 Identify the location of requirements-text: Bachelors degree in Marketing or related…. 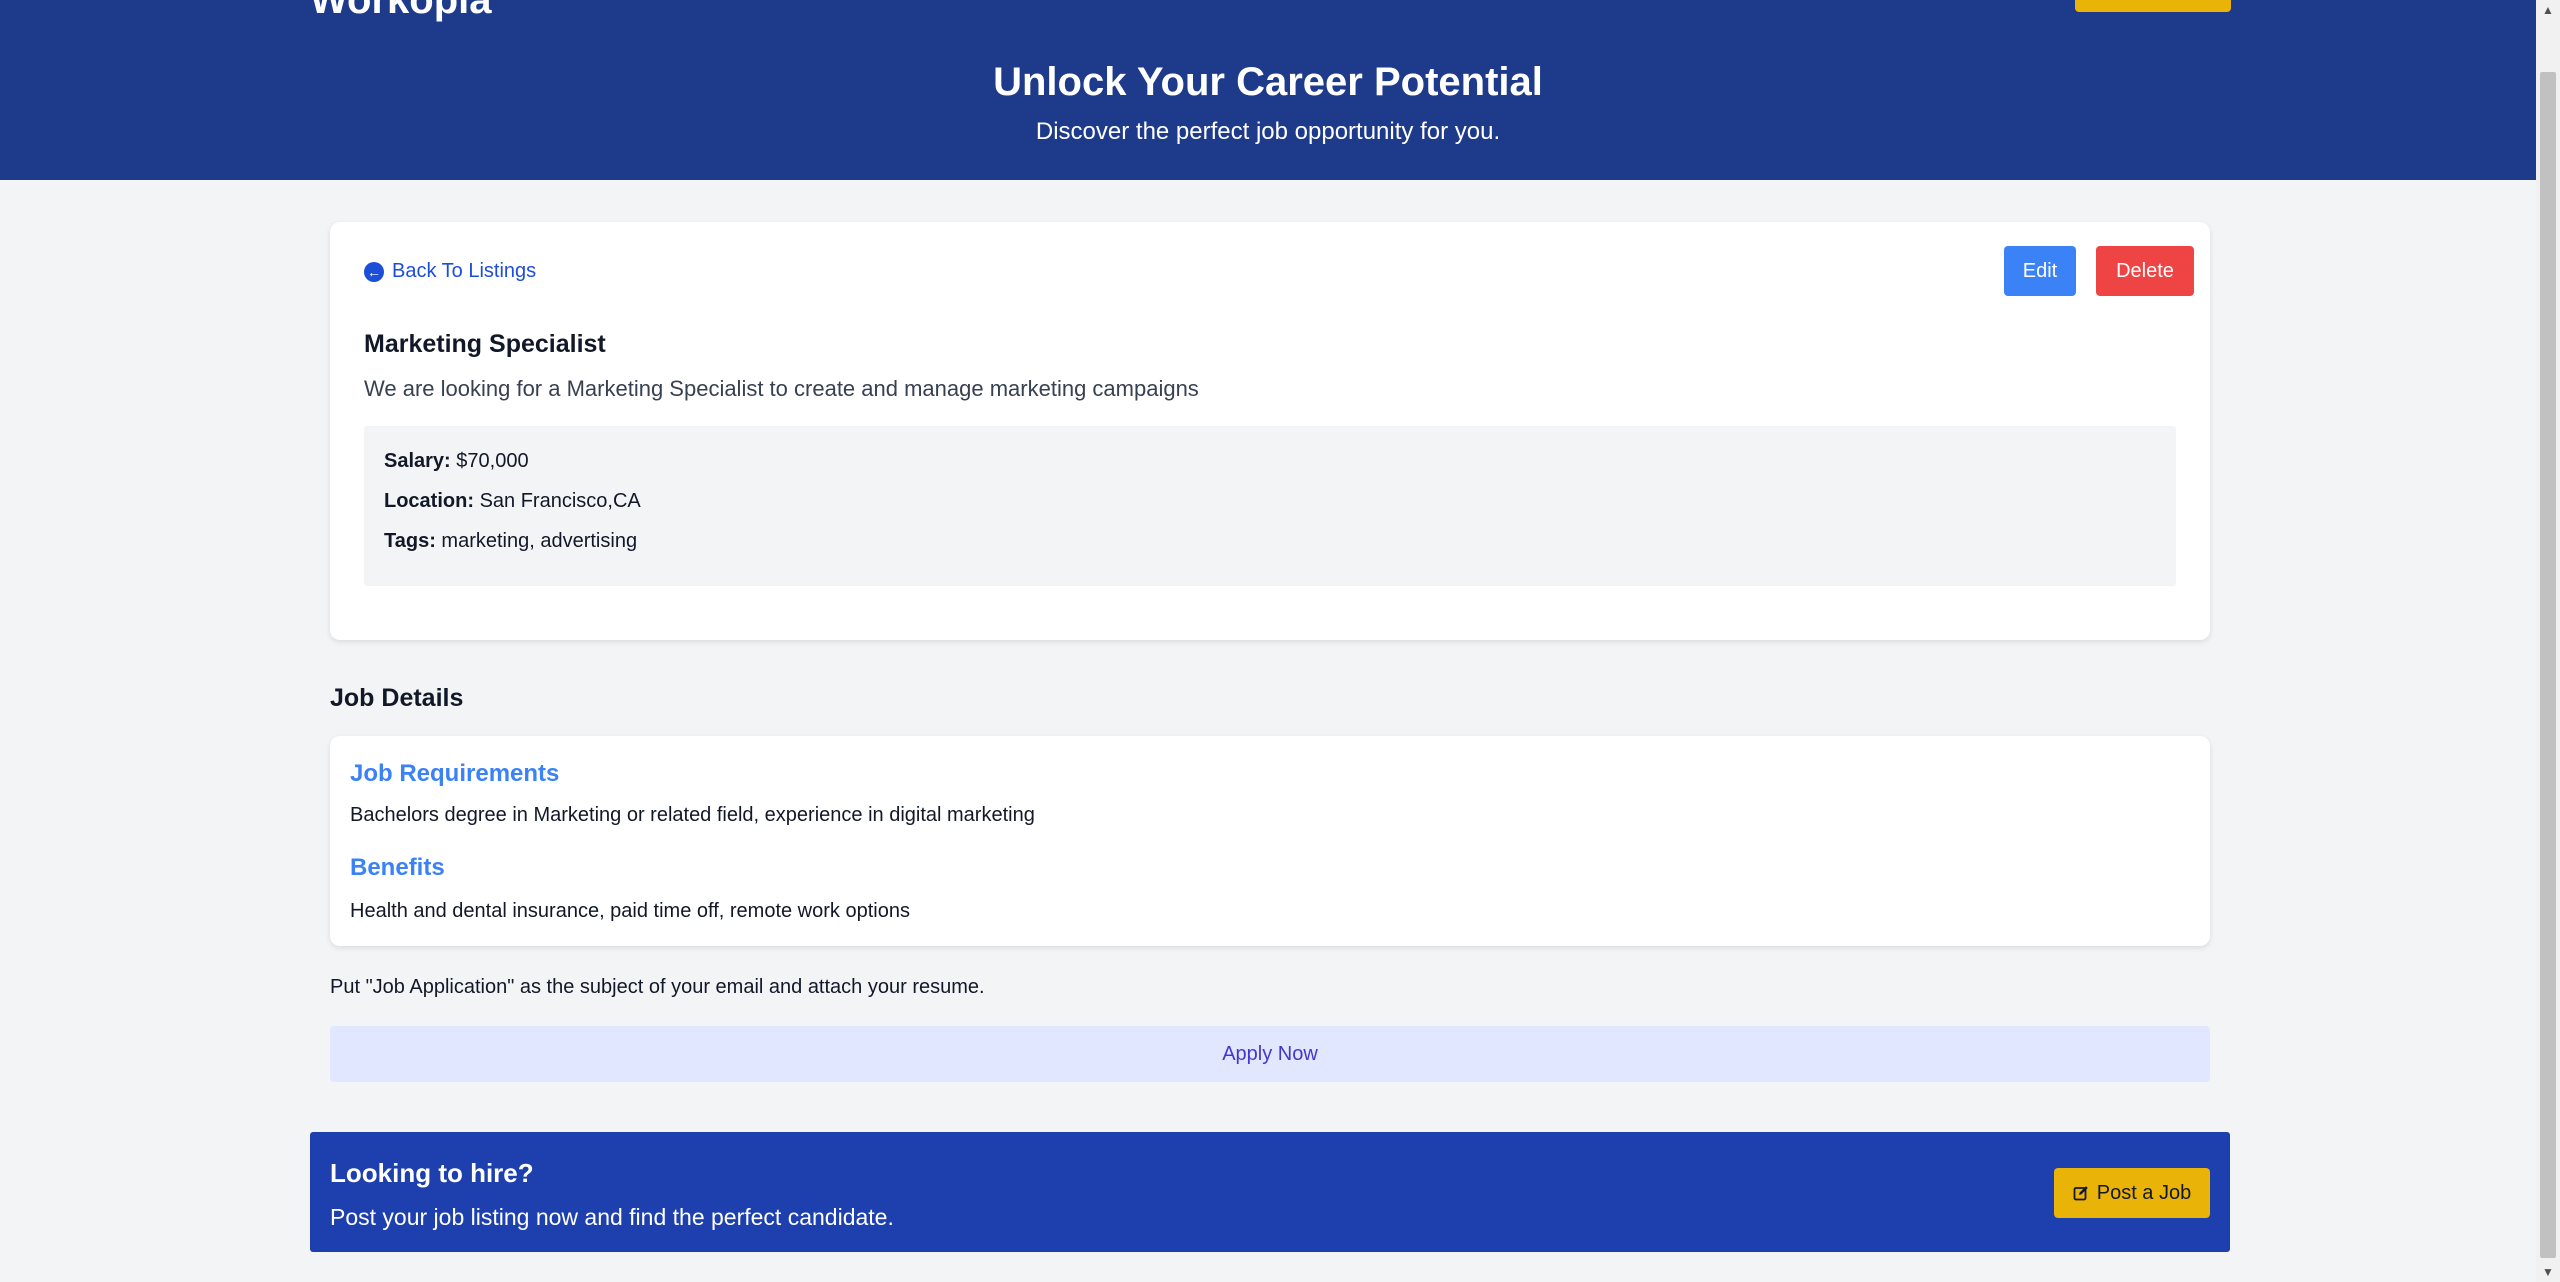
(692, 815).